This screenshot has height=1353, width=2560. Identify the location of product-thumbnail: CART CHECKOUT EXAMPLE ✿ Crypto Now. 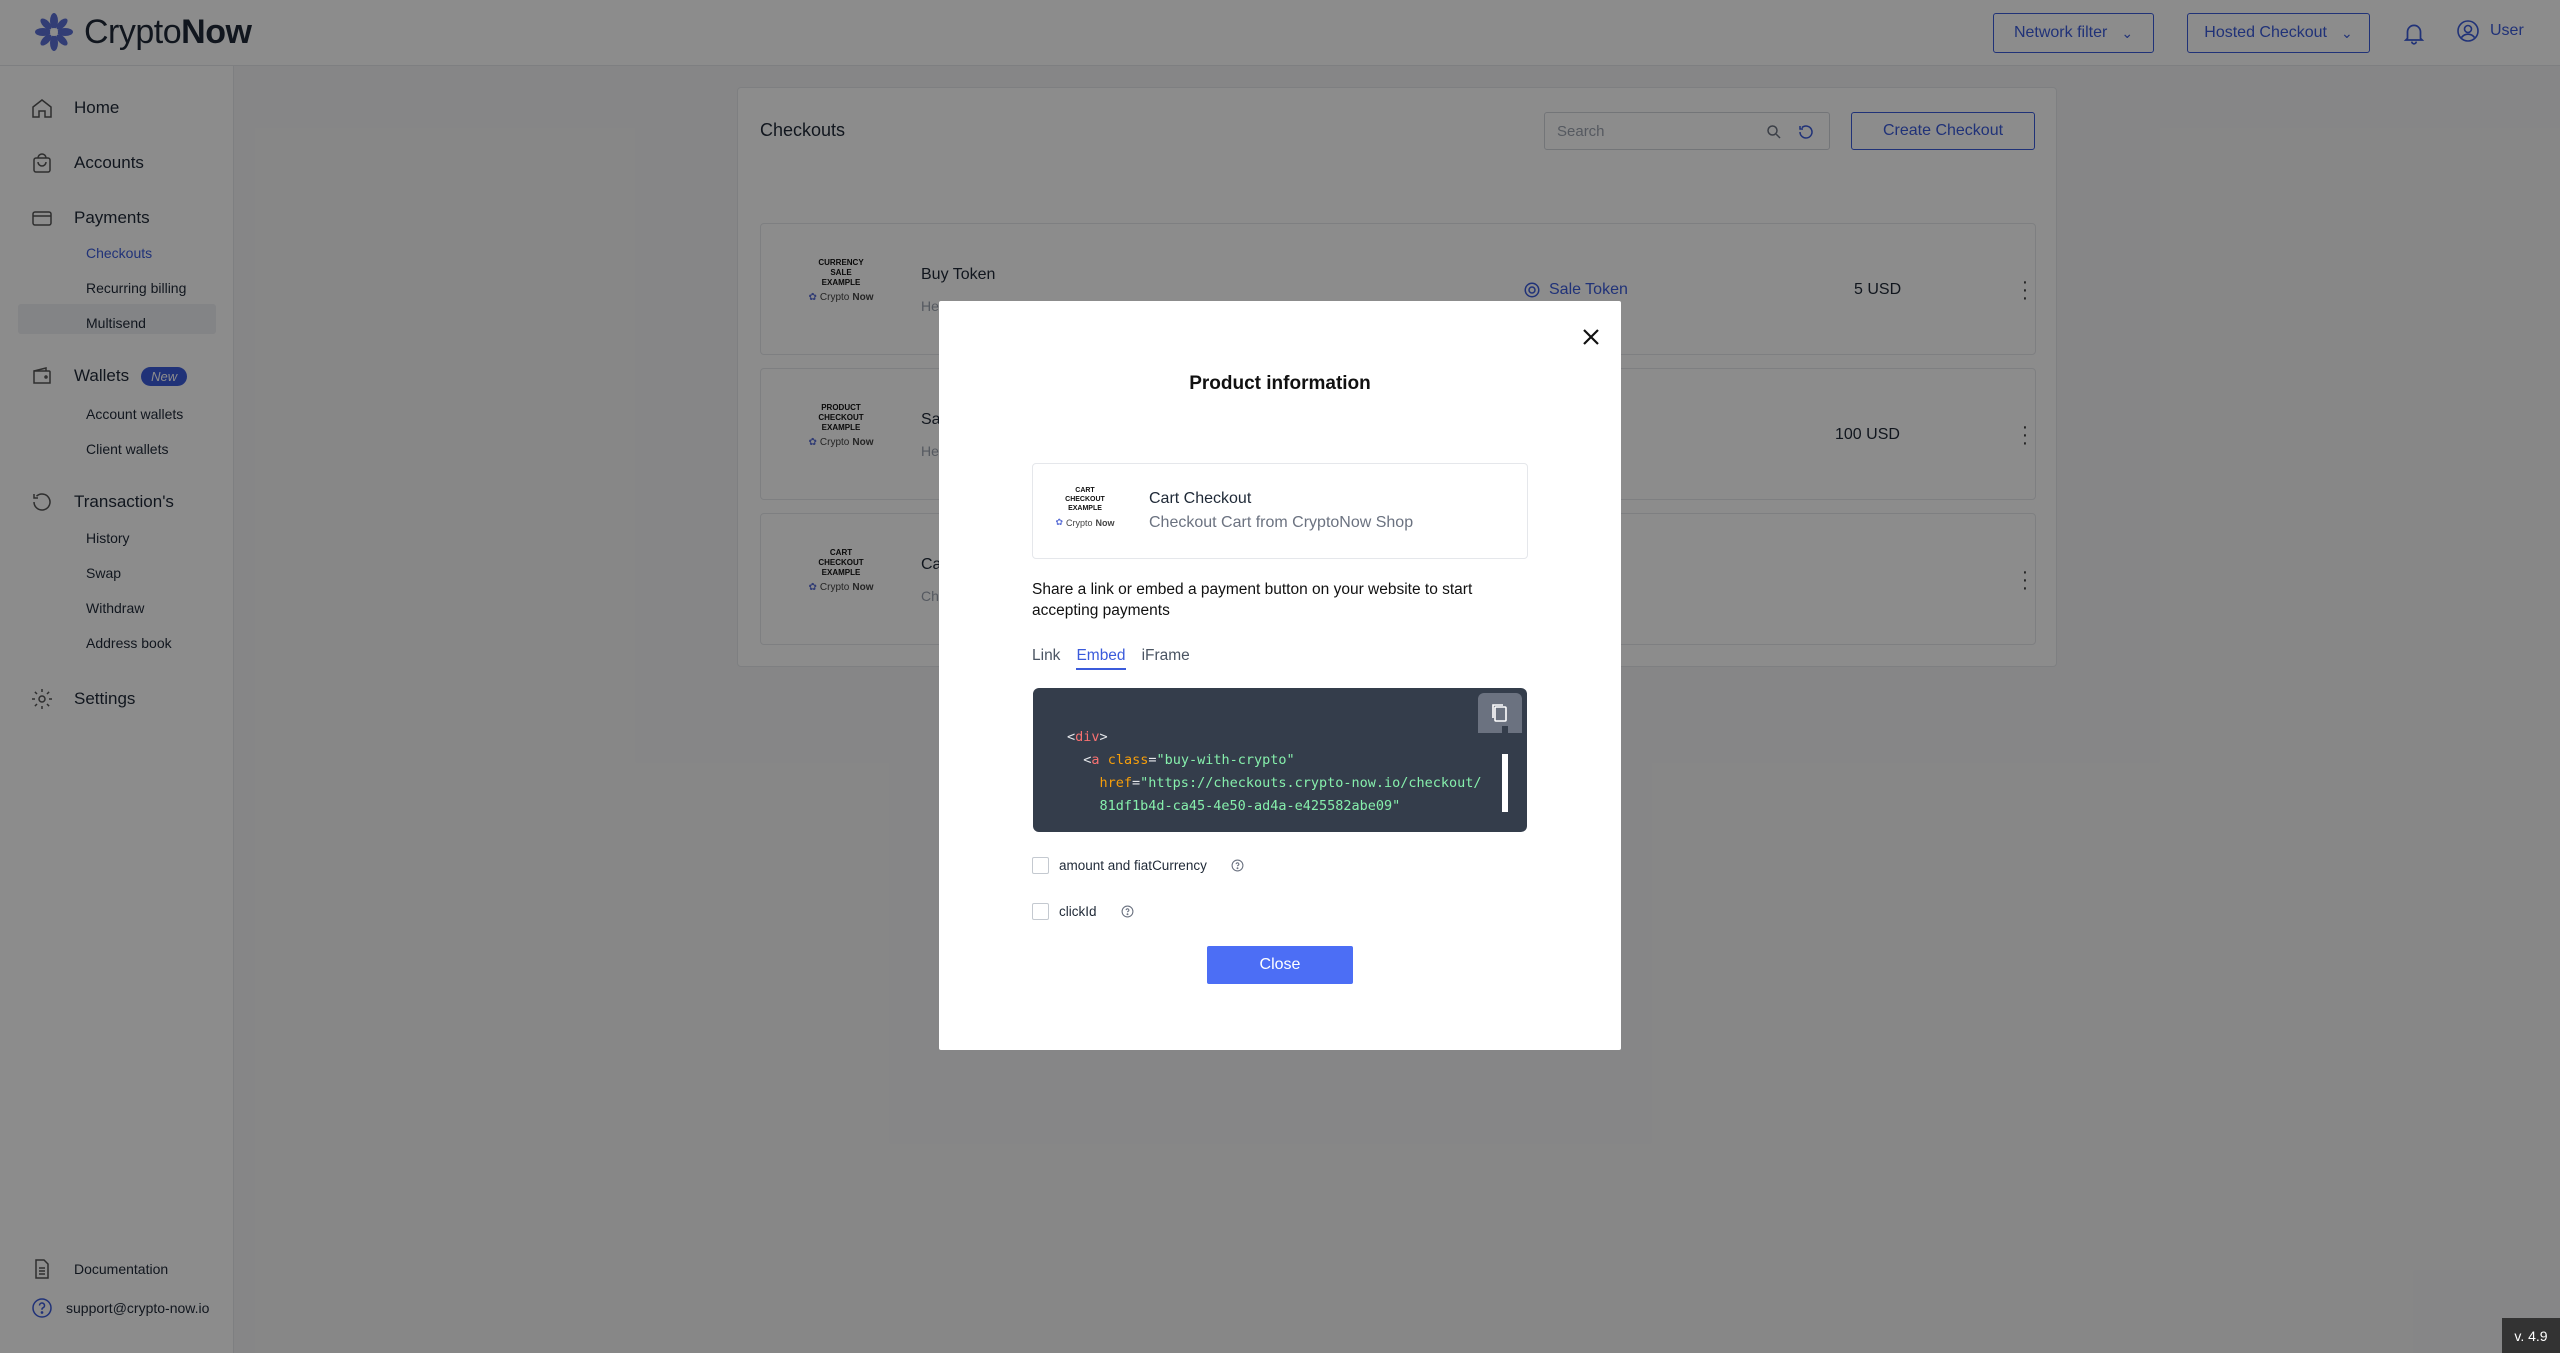
(1085, 512).